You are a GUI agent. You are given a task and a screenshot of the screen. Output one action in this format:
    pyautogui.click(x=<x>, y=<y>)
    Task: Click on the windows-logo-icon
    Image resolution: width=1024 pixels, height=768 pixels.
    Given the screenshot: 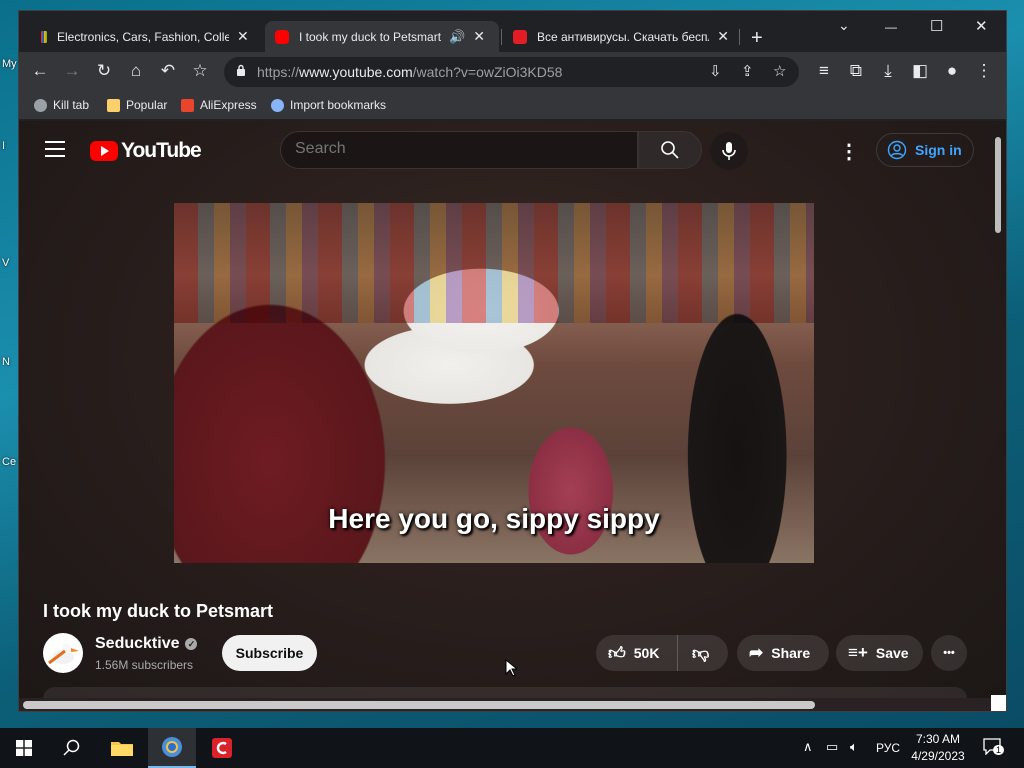 What is the action you would take?
    pyautogui.click(x=24, y=748)
    